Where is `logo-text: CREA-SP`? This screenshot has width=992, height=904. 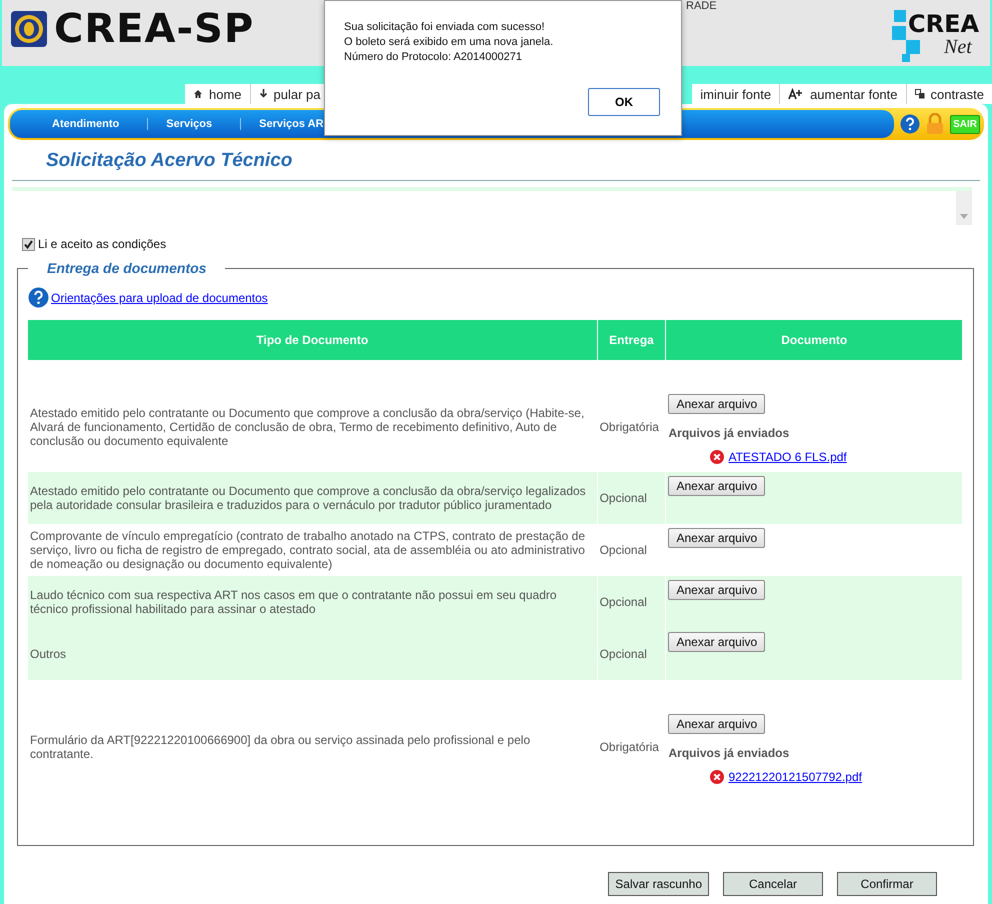 logo-text: CREA-SP is located at coordinates (154, 29).